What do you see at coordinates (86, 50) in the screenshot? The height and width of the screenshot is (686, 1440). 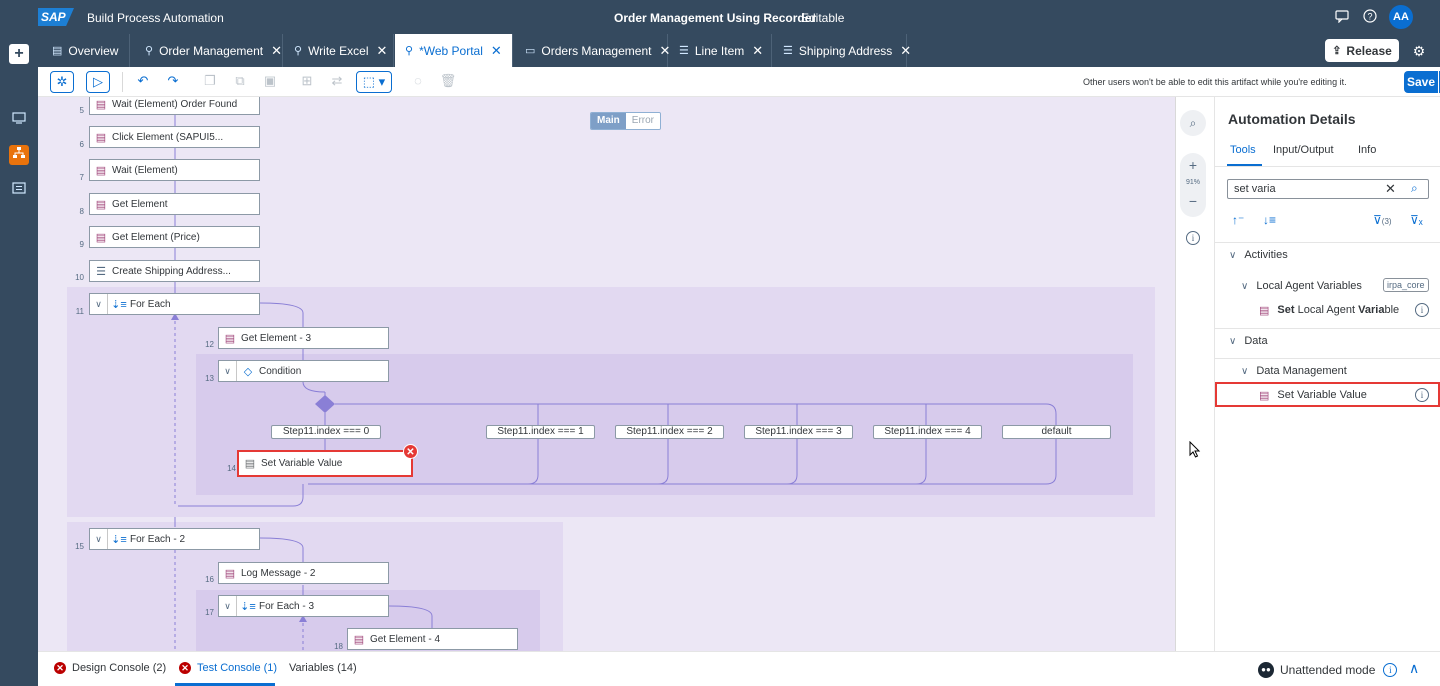 I see `tab-overview: ▤ Overview` at bounding box center [86, 50].